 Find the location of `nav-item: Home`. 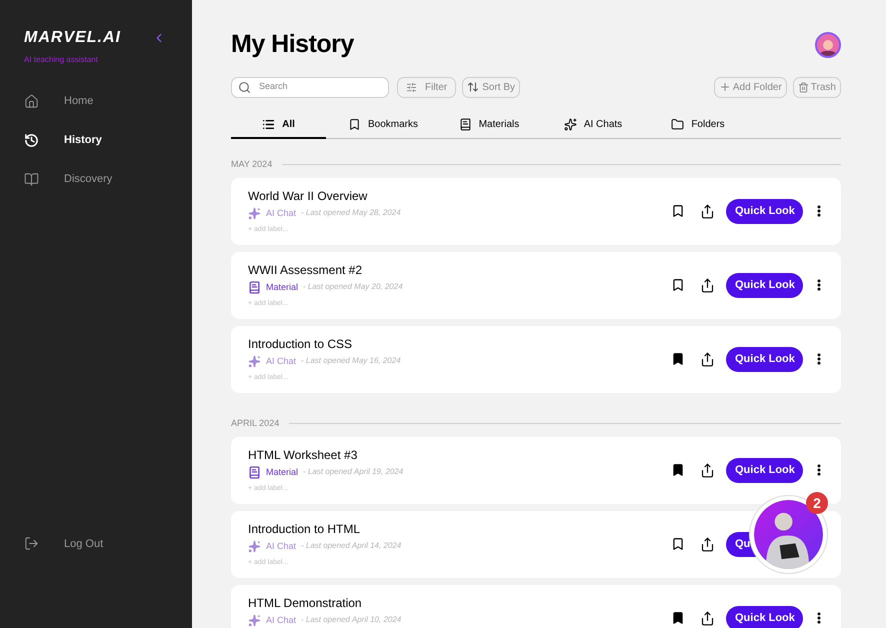

nav-item: Home is located at coordinates (108, 101).